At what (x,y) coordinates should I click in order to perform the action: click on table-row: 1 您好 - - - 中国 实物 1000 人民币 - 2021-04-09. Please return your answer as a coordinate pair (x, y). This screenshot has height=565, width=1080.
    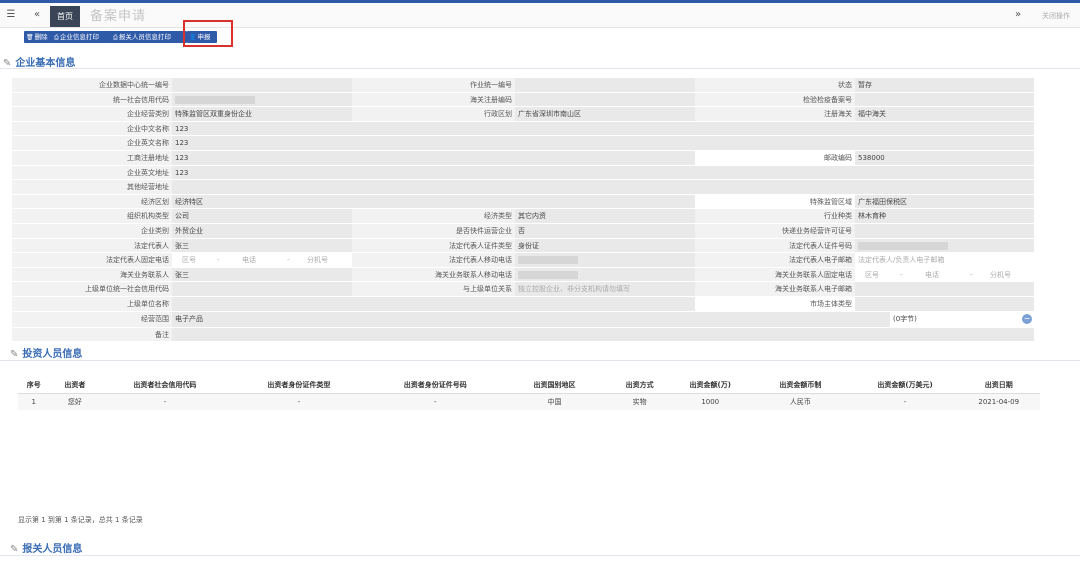
    Looking at the image, I should click on (529, 401).